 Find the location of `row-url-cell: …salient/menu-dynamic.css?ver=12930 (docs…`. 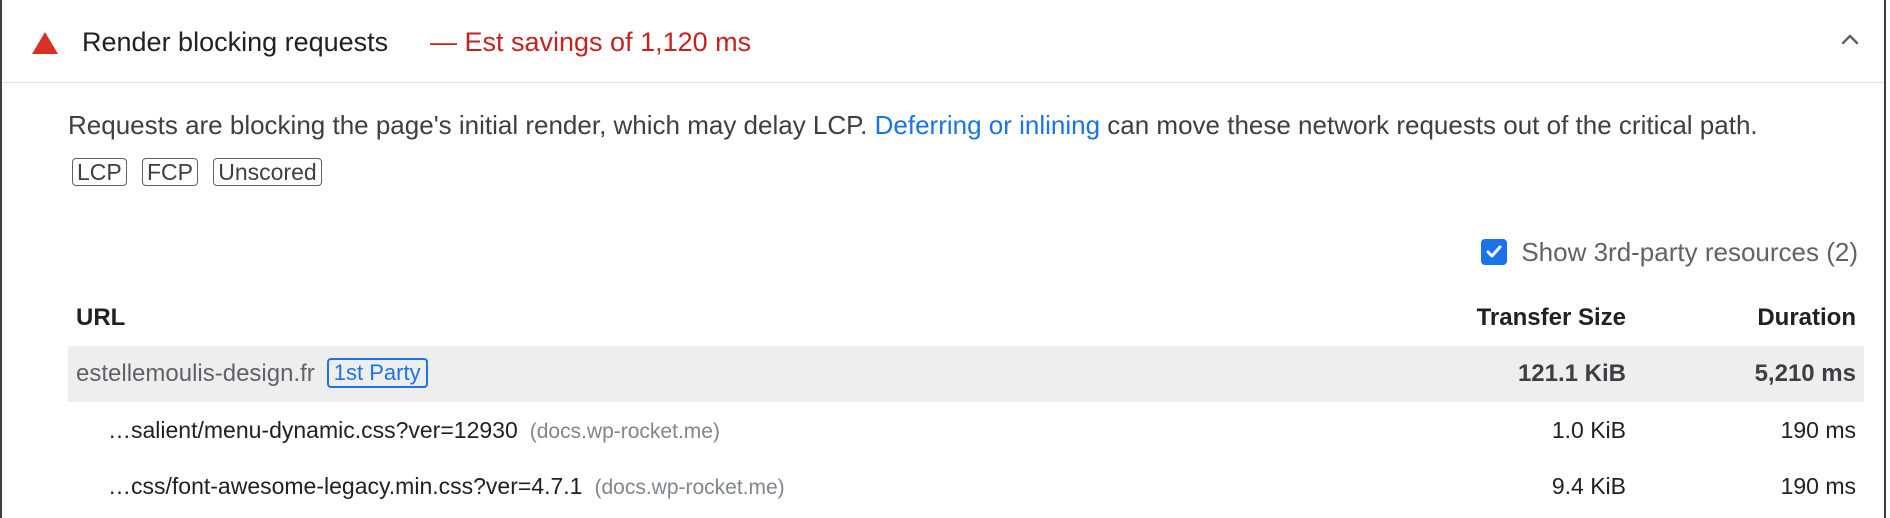

row-url-cell: …salient/menu-dynamic.css?ver=12930 (docs… is located at coordinates (414, 431).